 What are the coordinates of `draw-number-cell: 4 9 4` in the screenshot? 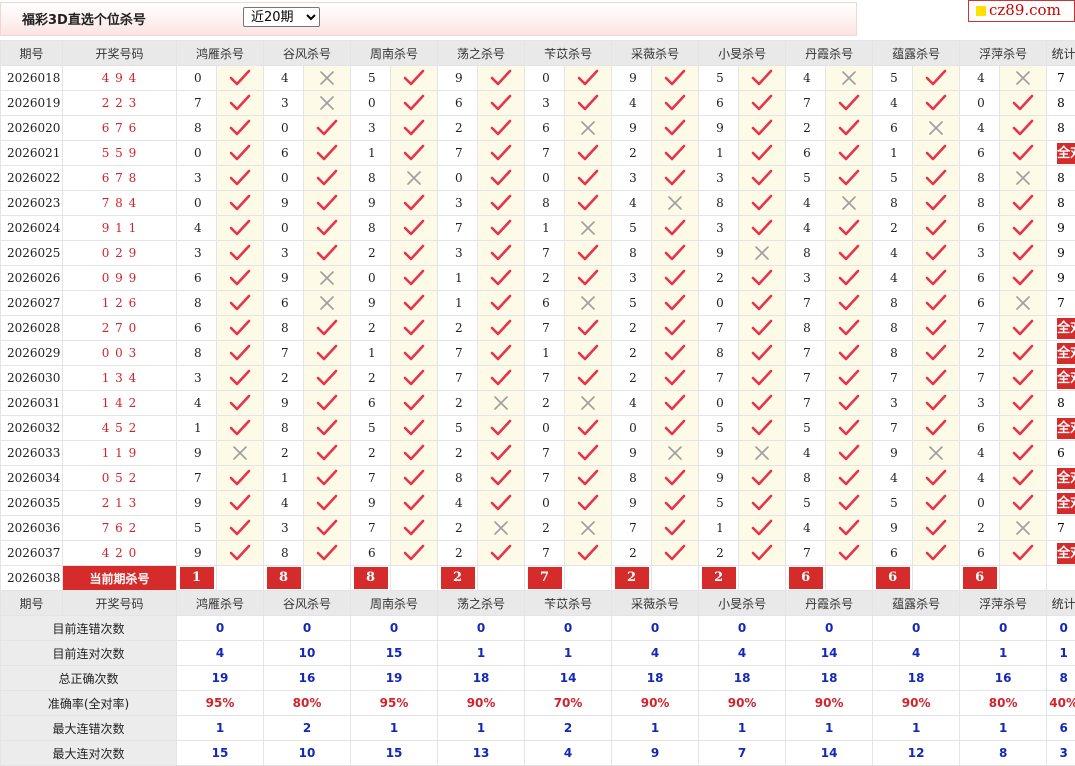 It's located at (120, 78).